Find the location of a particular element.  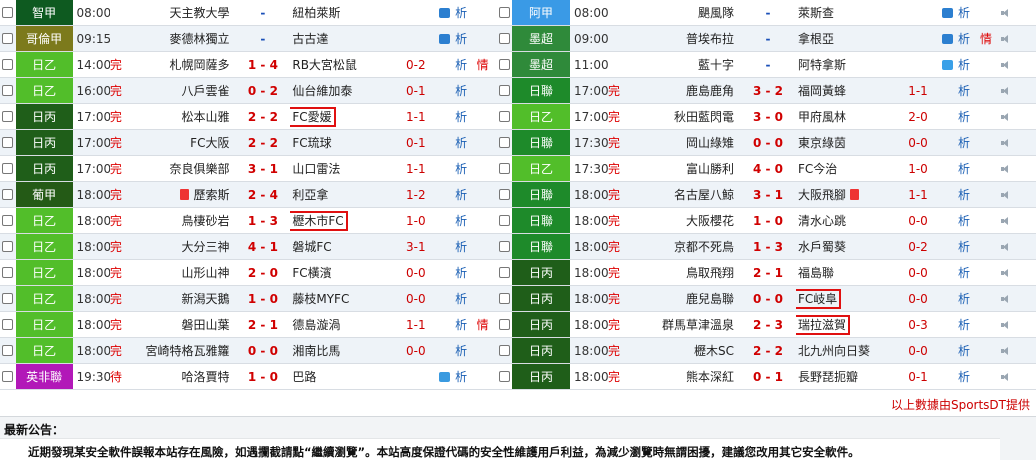

away-team: FC橫濱 is located at coordinates (344, 272).